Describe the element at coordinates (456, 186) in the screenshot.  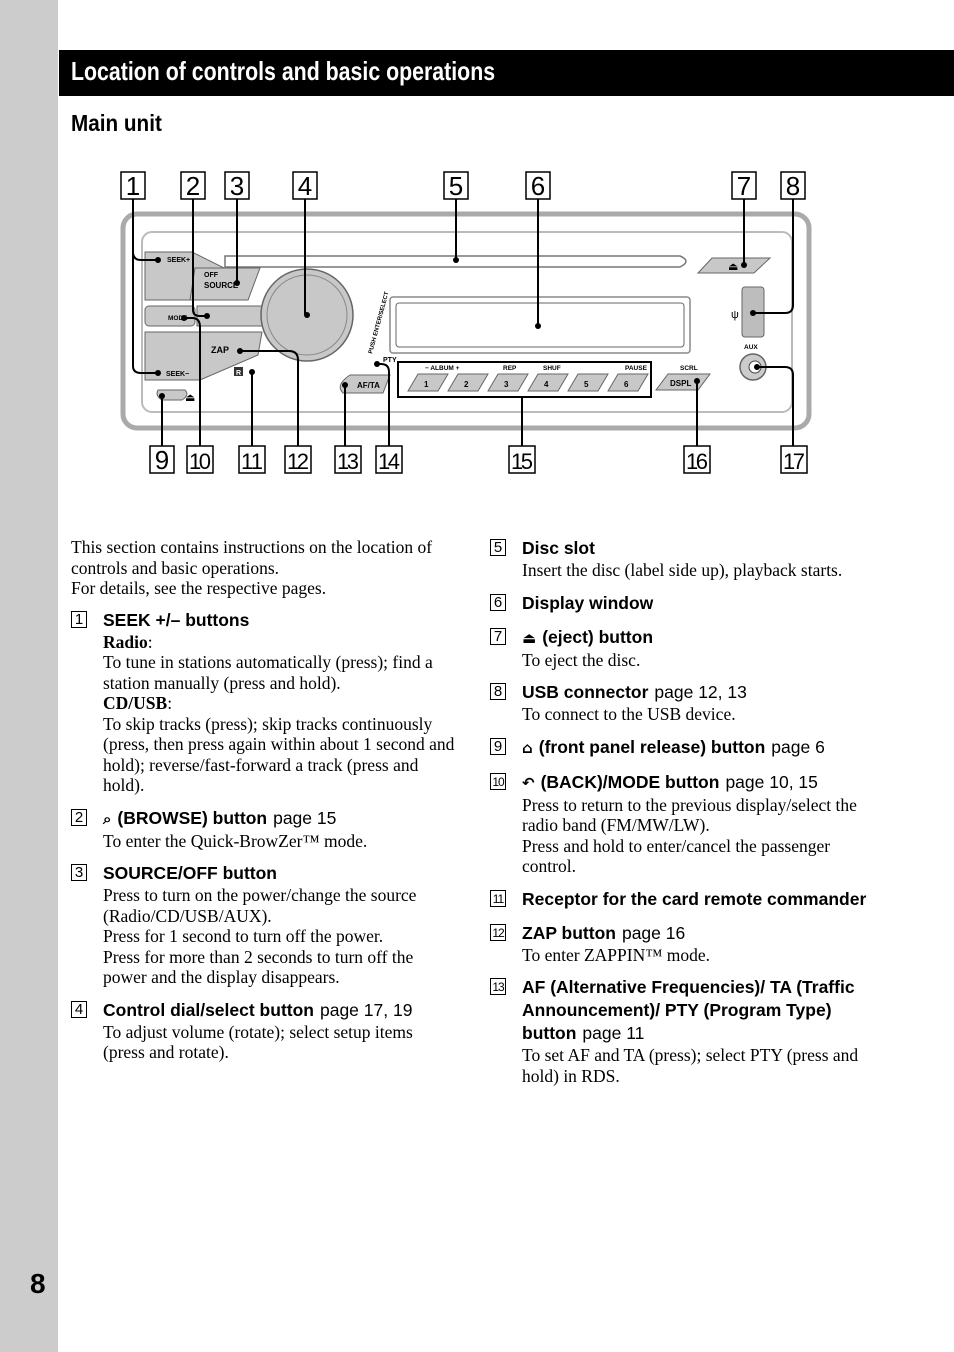
I see `callout-number: 5` at that location.